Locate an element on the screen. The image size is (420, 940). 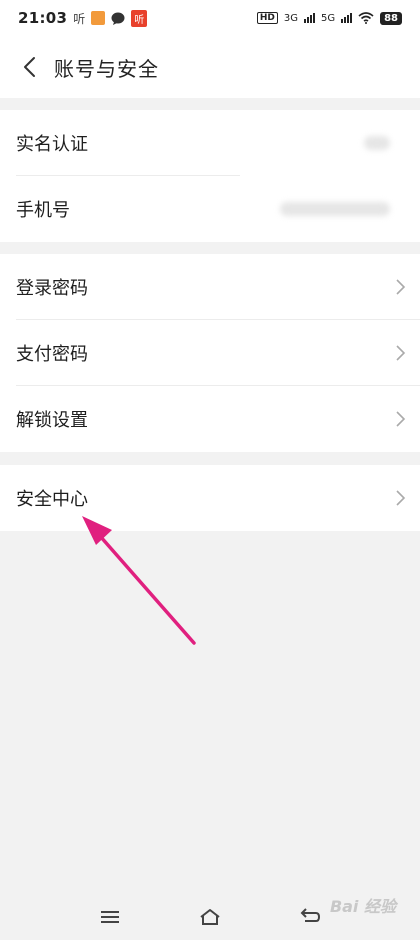
back-nav-button is located at coordinates (310, 917).